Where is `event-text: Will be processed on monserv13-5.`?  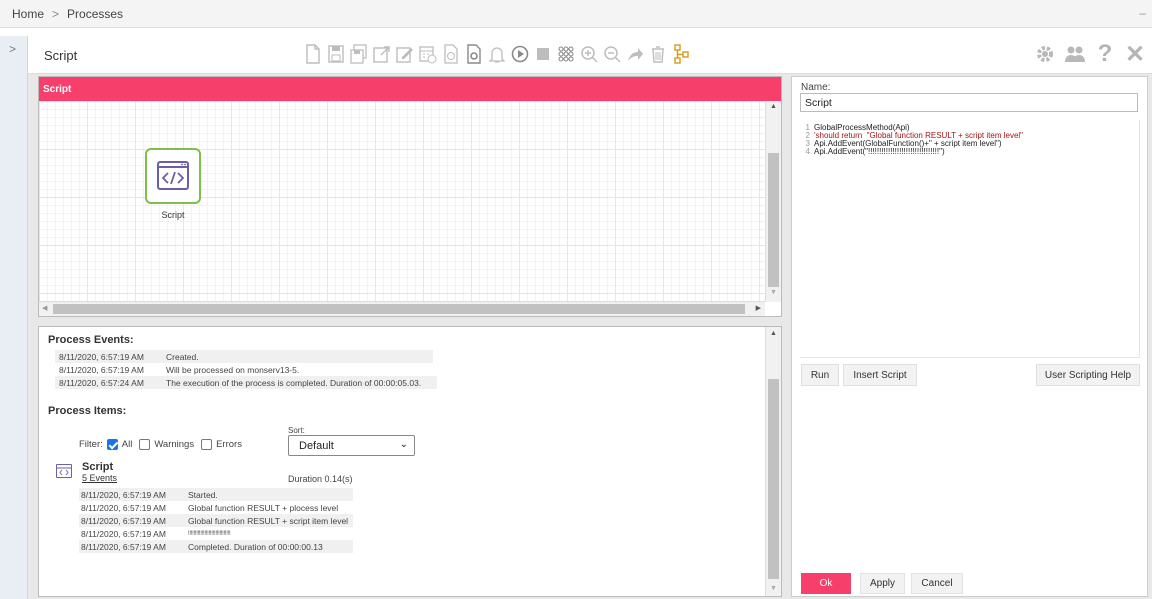 event-text: Will be processed on monserv13-5. is located at coordinates (233, 369).